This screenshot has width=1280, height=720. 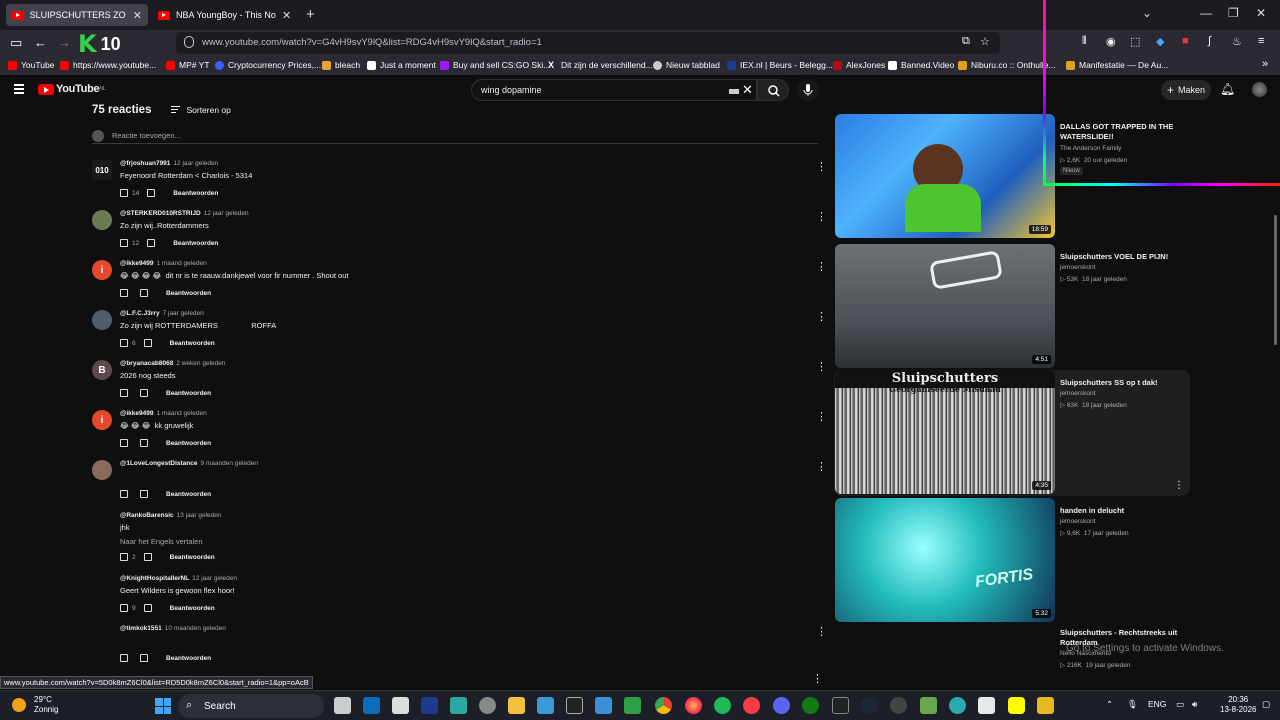 What do you see at coordinates (160, 213) in the screenshot?
I see `comment-author: @STERKERD010RSTRIJD` at bounding box center [160, 213].